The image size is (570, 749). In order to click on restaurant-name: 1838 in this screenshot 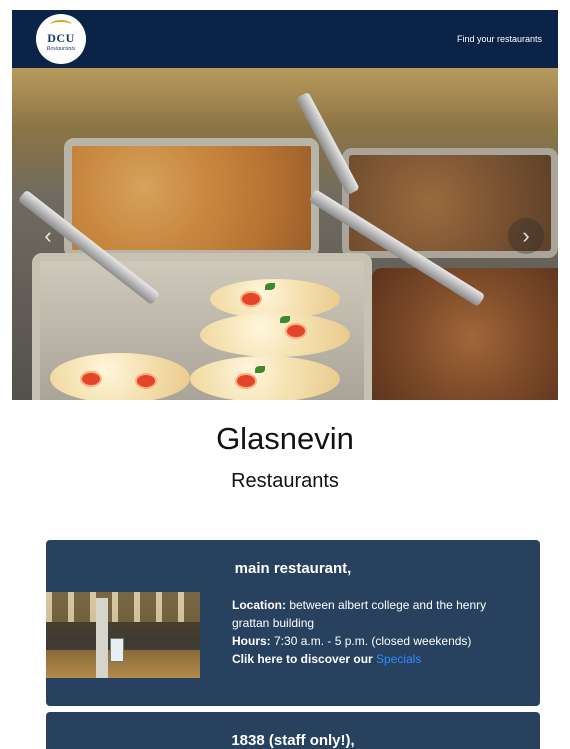, I will do `click(248, 740)`.